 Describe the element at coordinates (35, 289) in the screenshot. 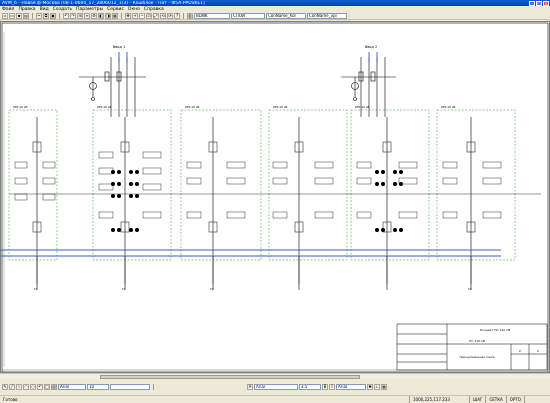

I see `bus-label-1: Т1` at that location.